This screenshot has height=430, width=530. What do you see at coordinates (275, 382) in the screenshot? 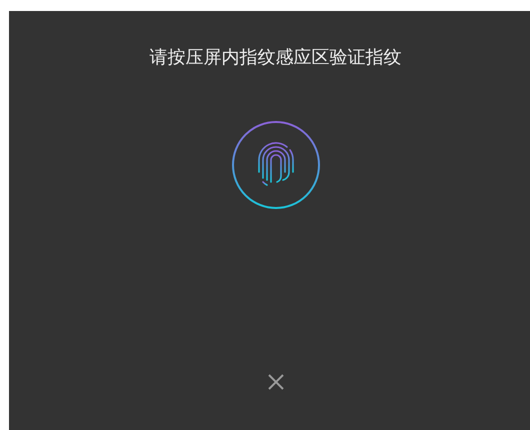
I see `close-icon` at bounding box center [275, 382].